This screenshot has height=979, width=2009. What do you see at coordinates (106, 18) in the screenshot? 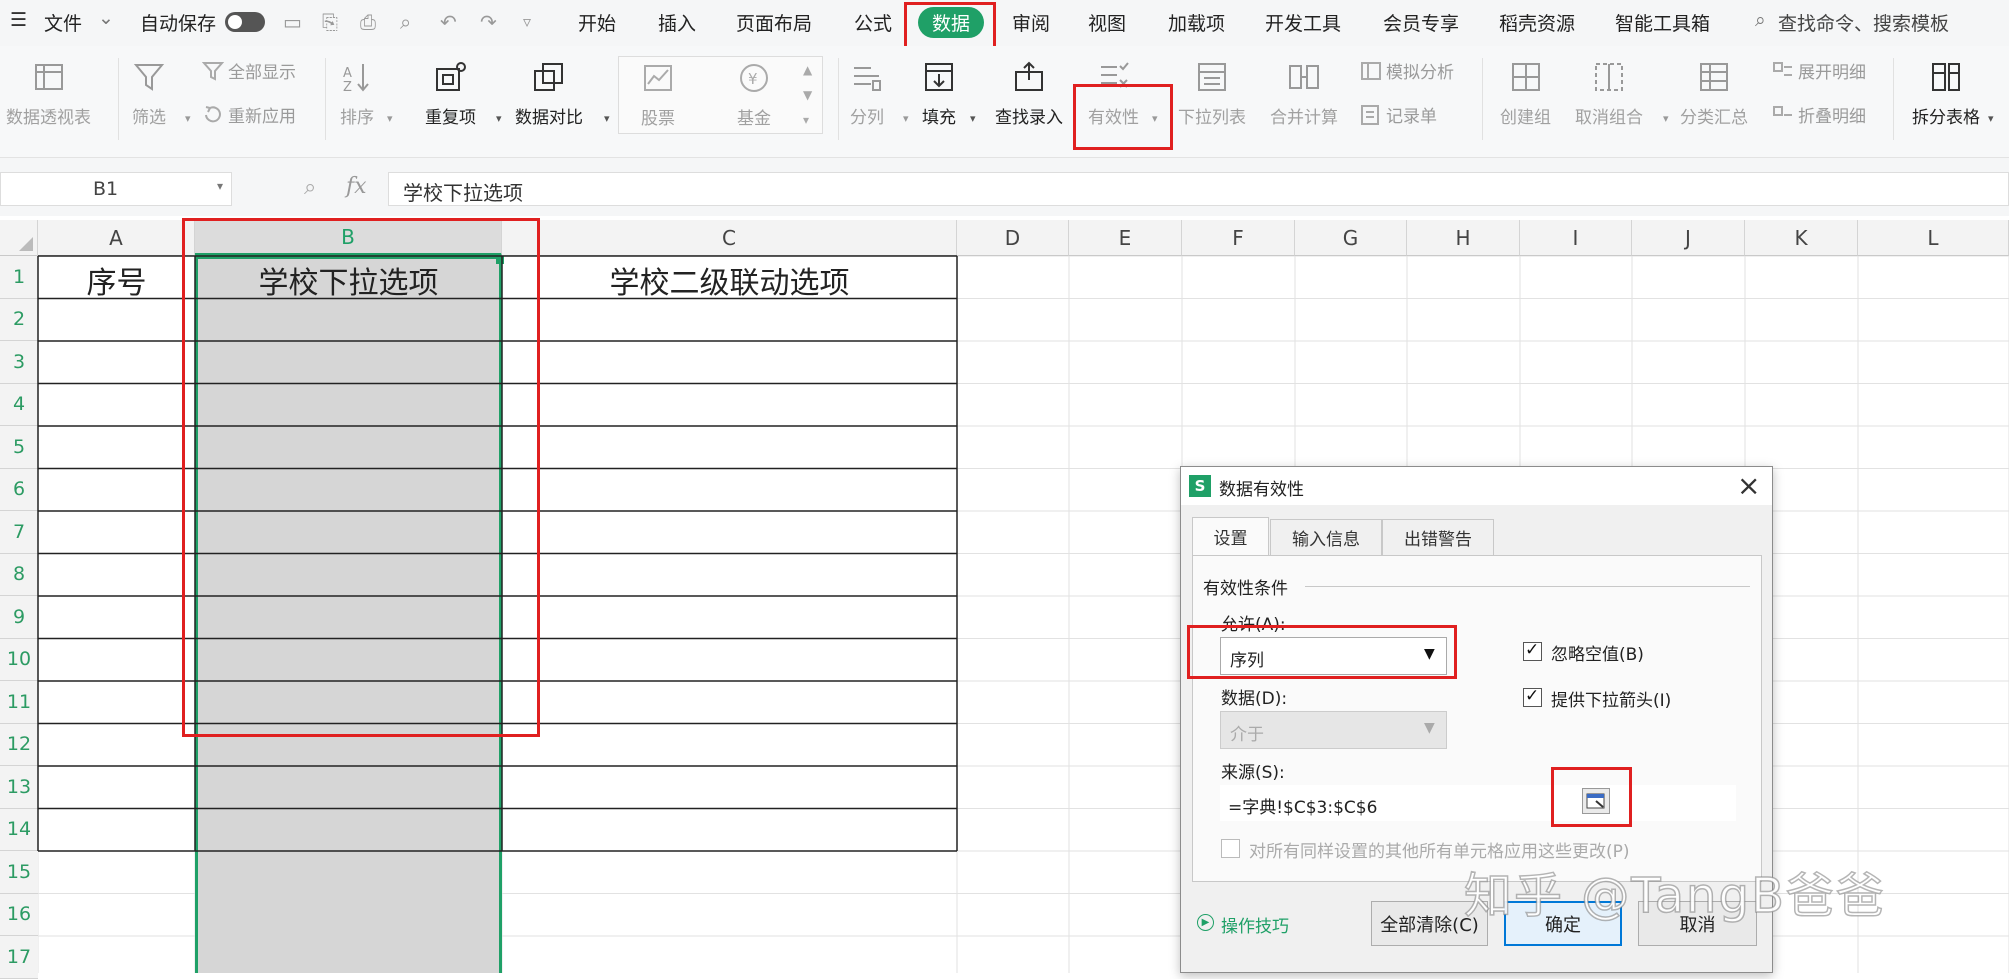
I see `chevron-down-icon: ⌄` at bounding box center [106, 18].